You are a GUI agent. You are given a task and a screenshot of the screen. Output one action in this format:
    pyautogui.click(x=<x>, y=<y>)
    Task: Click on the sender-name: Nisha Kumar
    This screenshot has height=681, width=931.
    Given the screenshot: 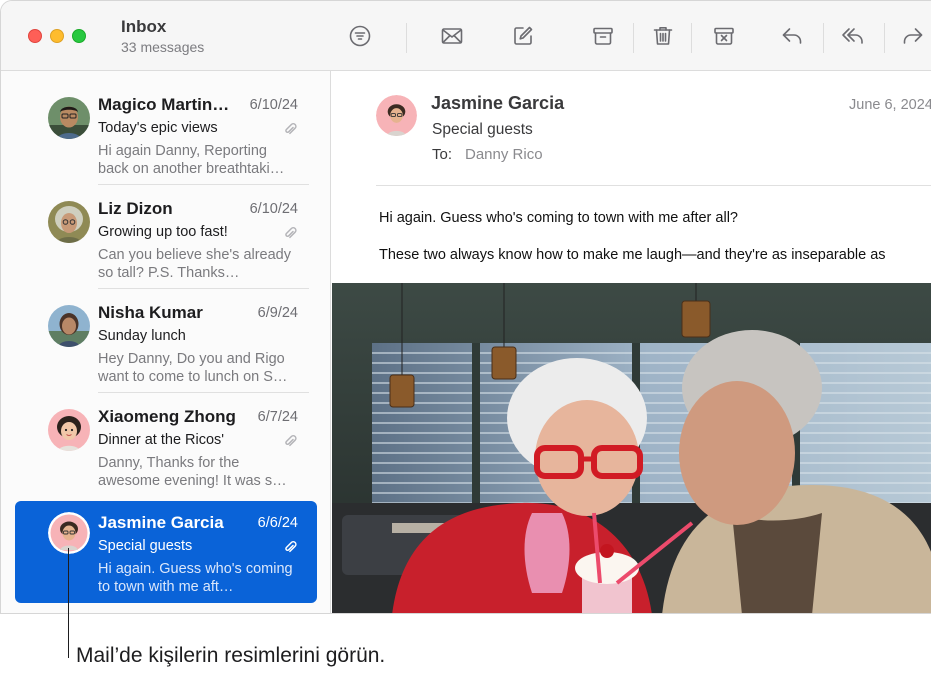 What is the action you would take?
    pyautogui.click(x=150, y=312)
    